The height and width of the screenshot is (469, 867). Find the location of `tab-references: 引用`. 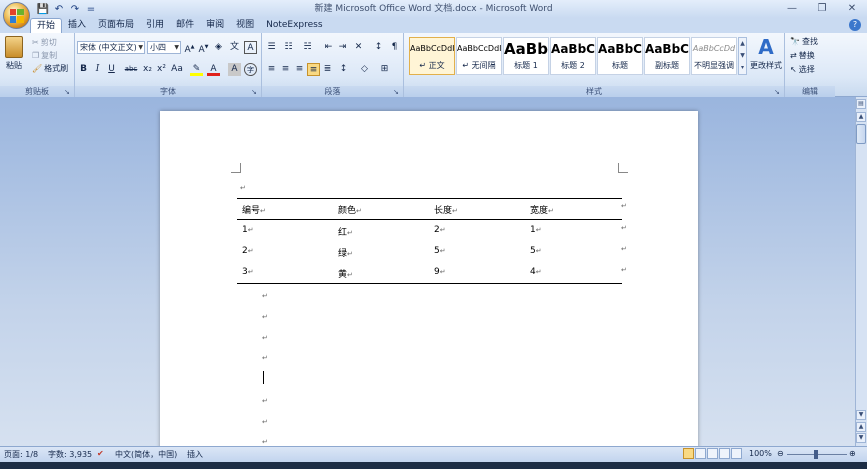

tab-references: 引用 is located at coordinates (155, 25).